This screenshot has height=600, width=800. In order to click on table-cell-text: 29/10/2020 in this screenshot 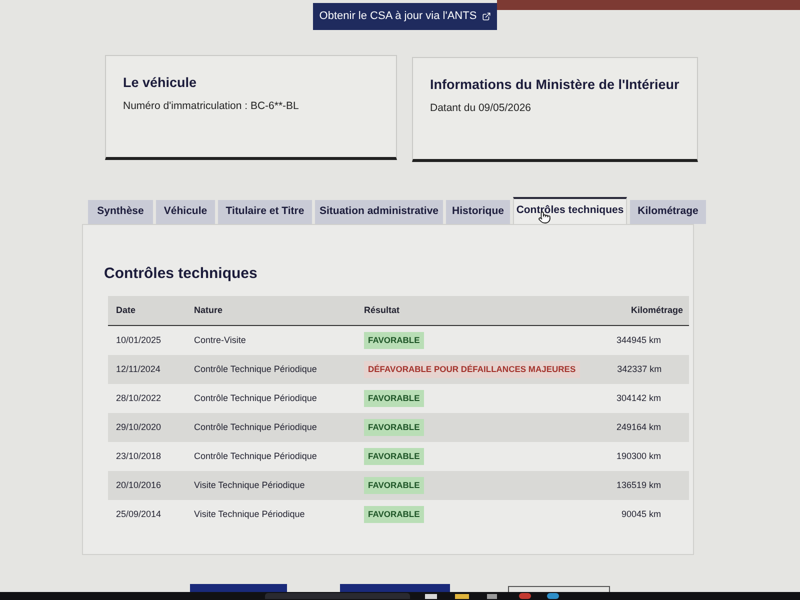, I will do `click(138, 427)`.